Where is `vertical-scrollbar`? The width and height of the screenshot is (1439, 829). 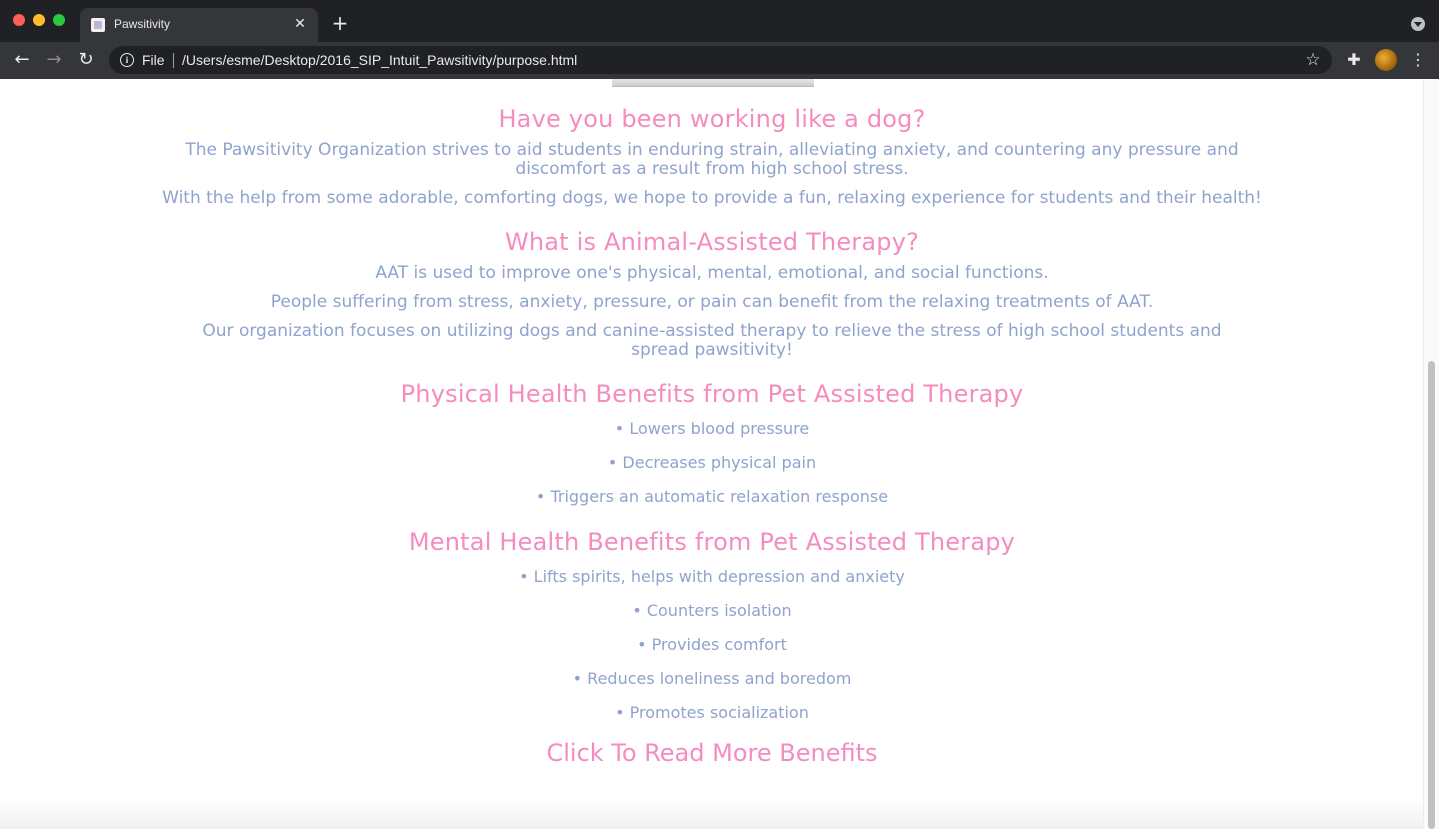 vertical-scrollbar is located at coordinates (1431, 454).